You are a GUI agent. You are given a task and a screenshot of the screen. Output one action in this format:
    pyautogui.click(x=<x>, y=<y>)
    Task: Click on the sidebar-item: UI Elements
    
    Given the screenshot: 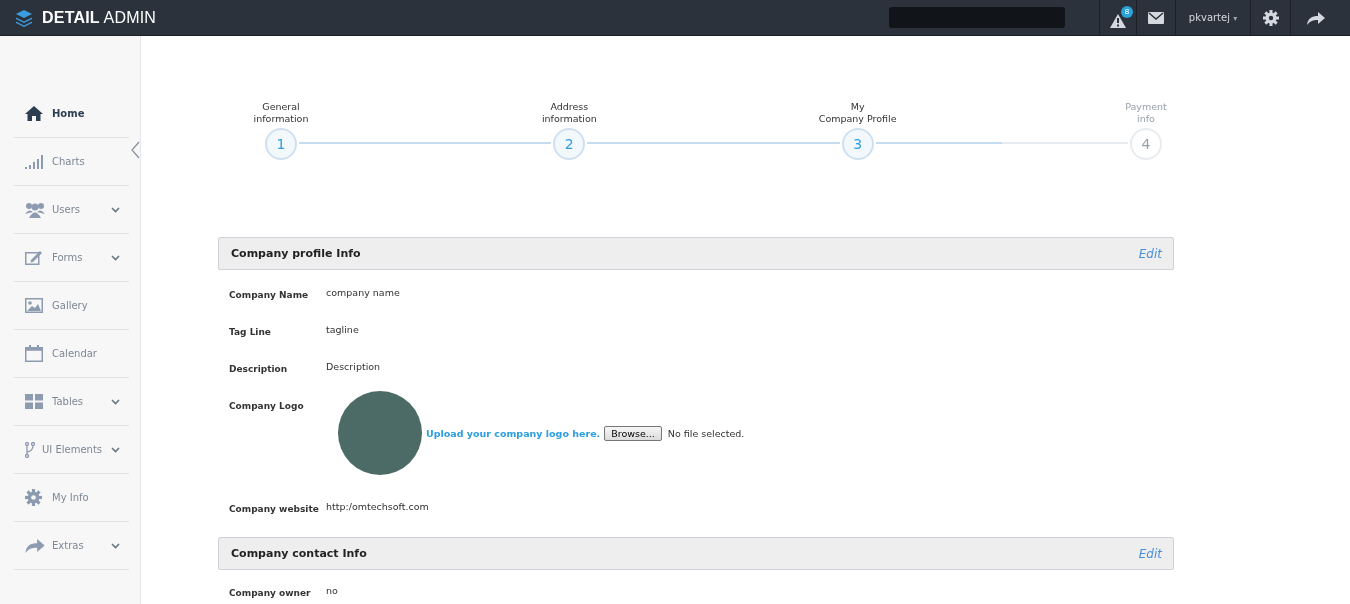 What is the action you would take?
    pyautogui.click(x=71, y=450)
    